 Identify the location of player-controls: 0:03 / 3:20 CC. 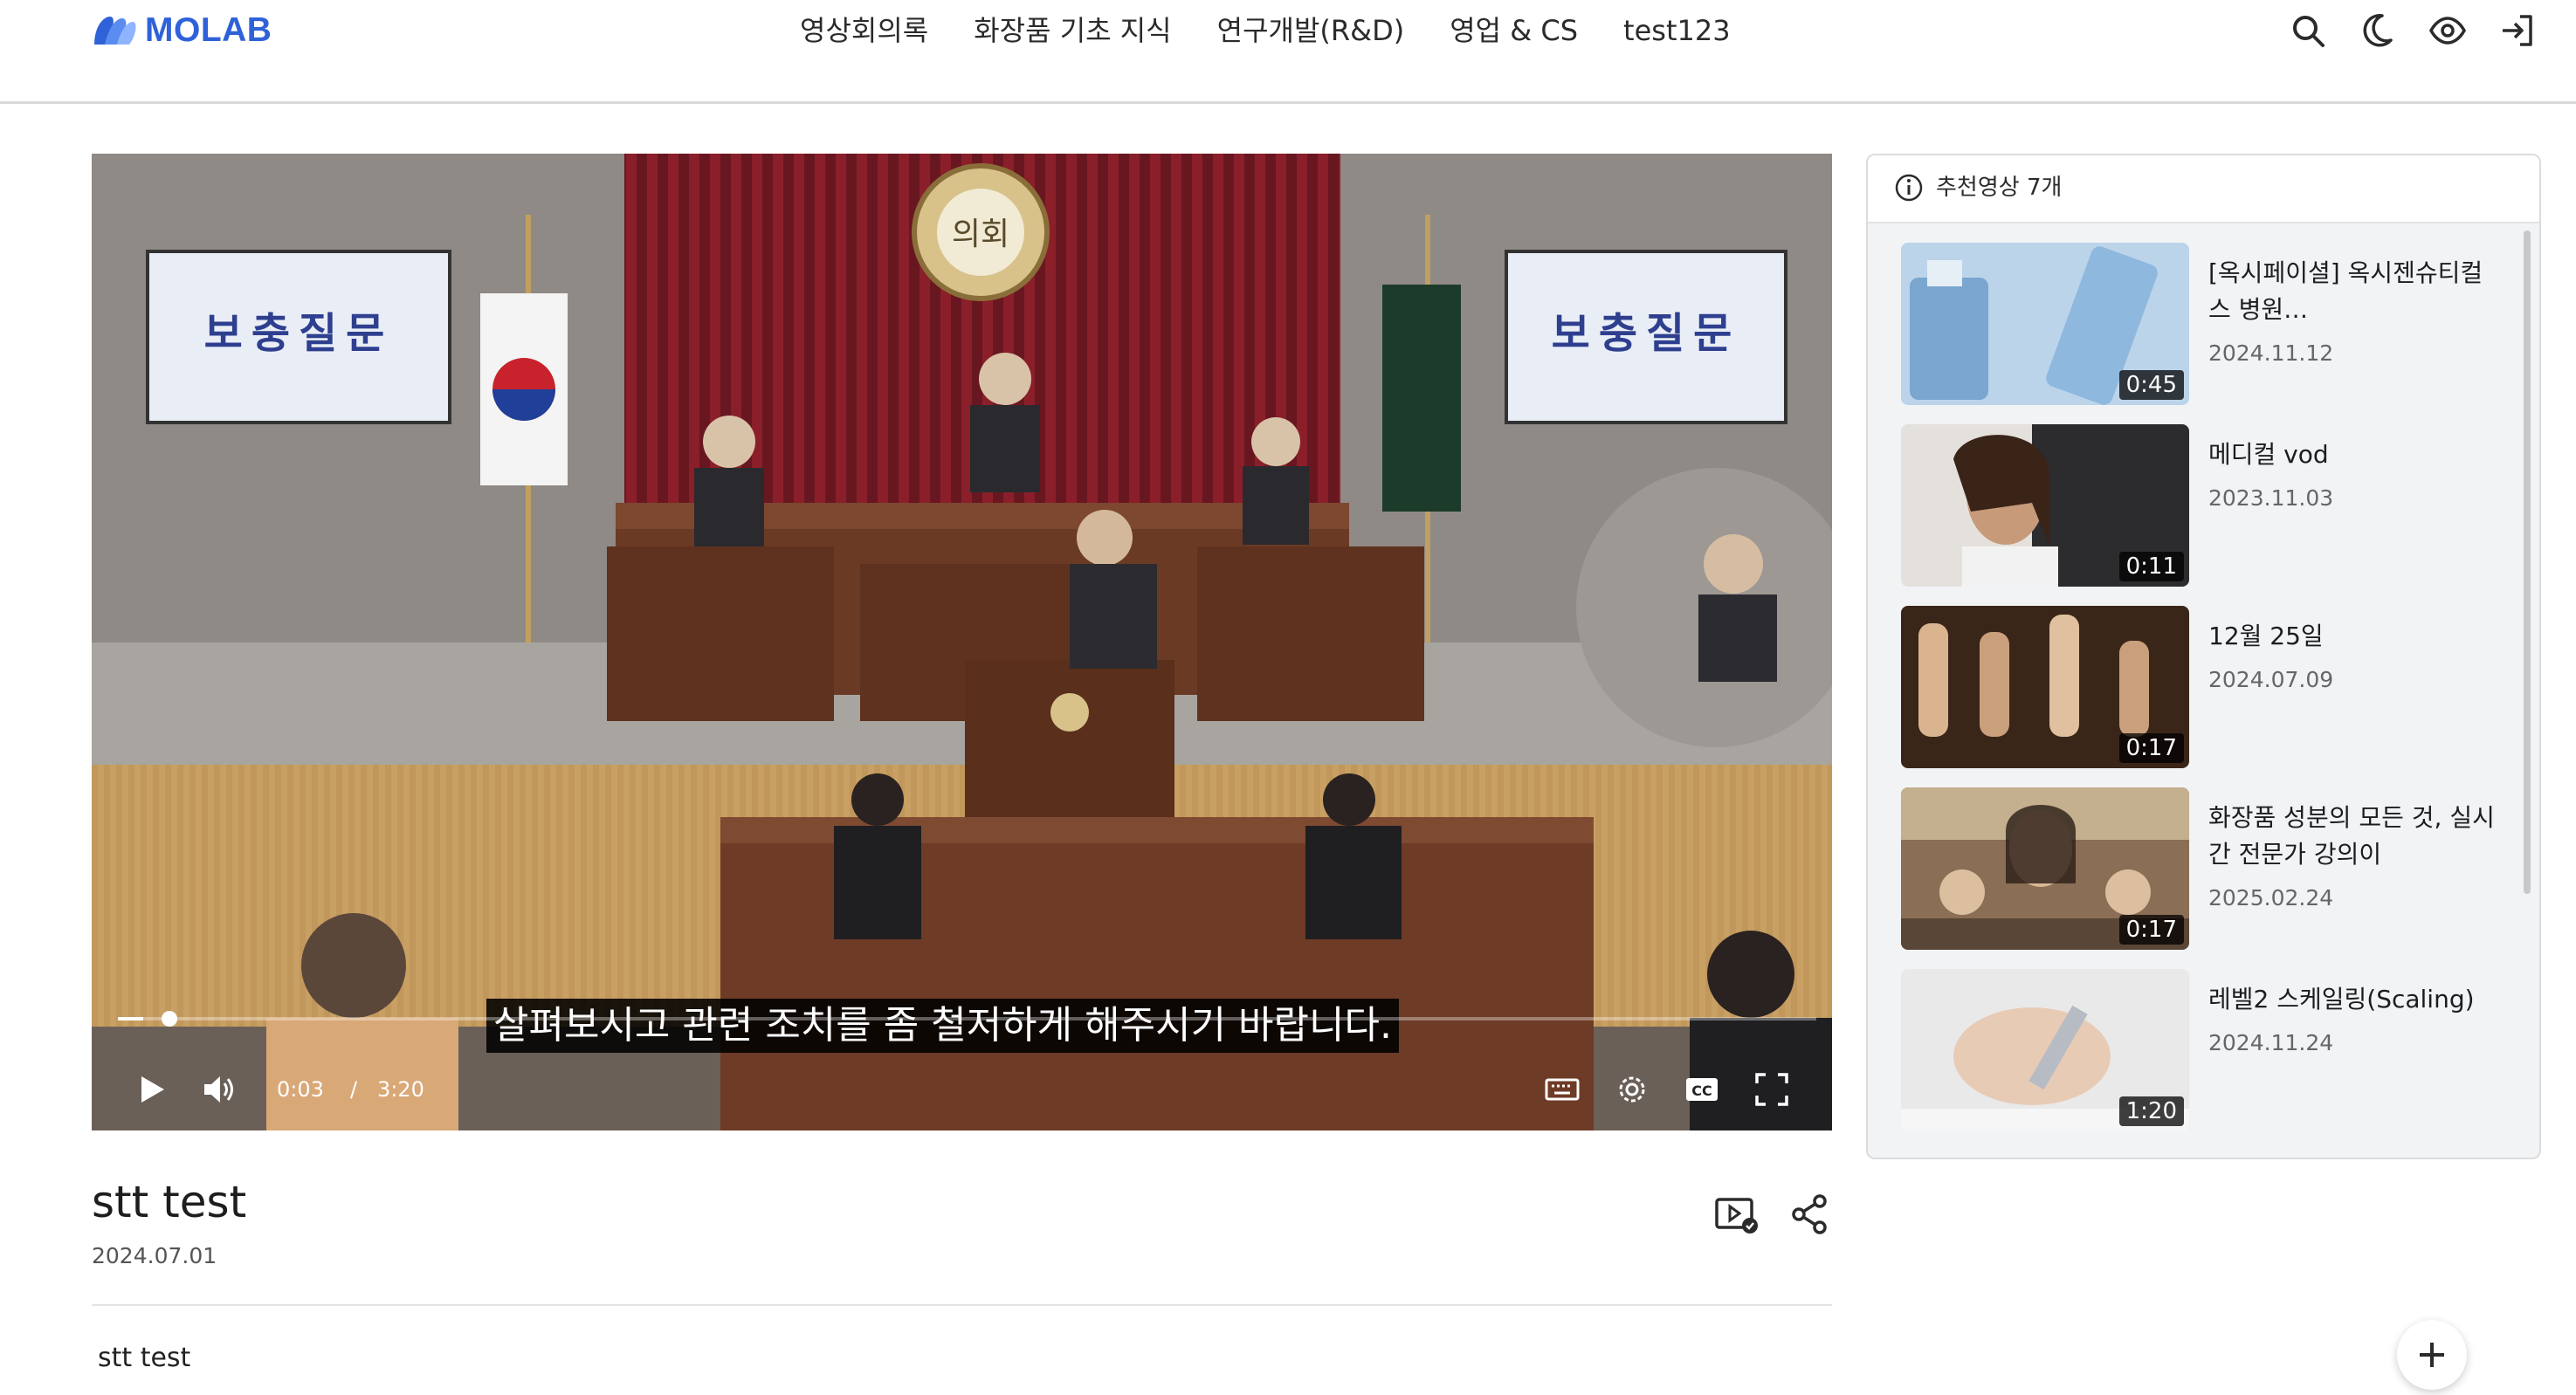
(962, 1092).